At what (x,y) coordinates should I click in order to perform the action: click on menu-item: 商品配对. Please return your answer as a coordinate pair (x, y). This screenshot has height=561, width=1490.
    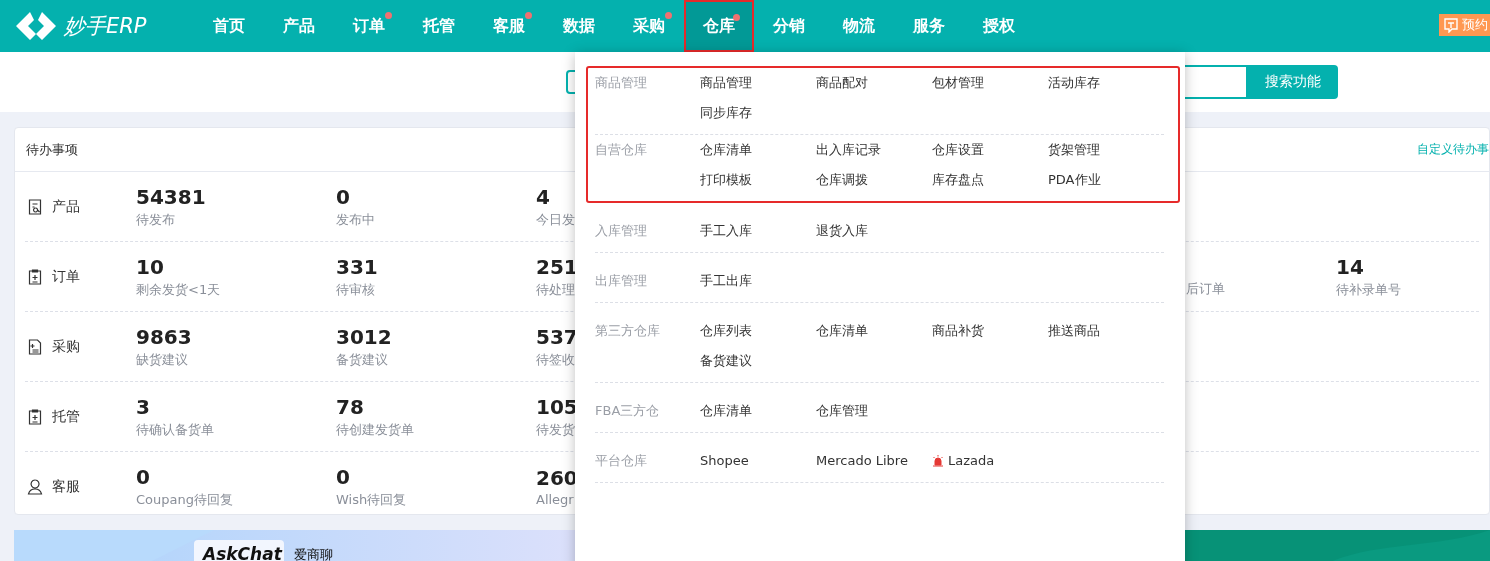
    Looking at the image, I should click on (874, 82).